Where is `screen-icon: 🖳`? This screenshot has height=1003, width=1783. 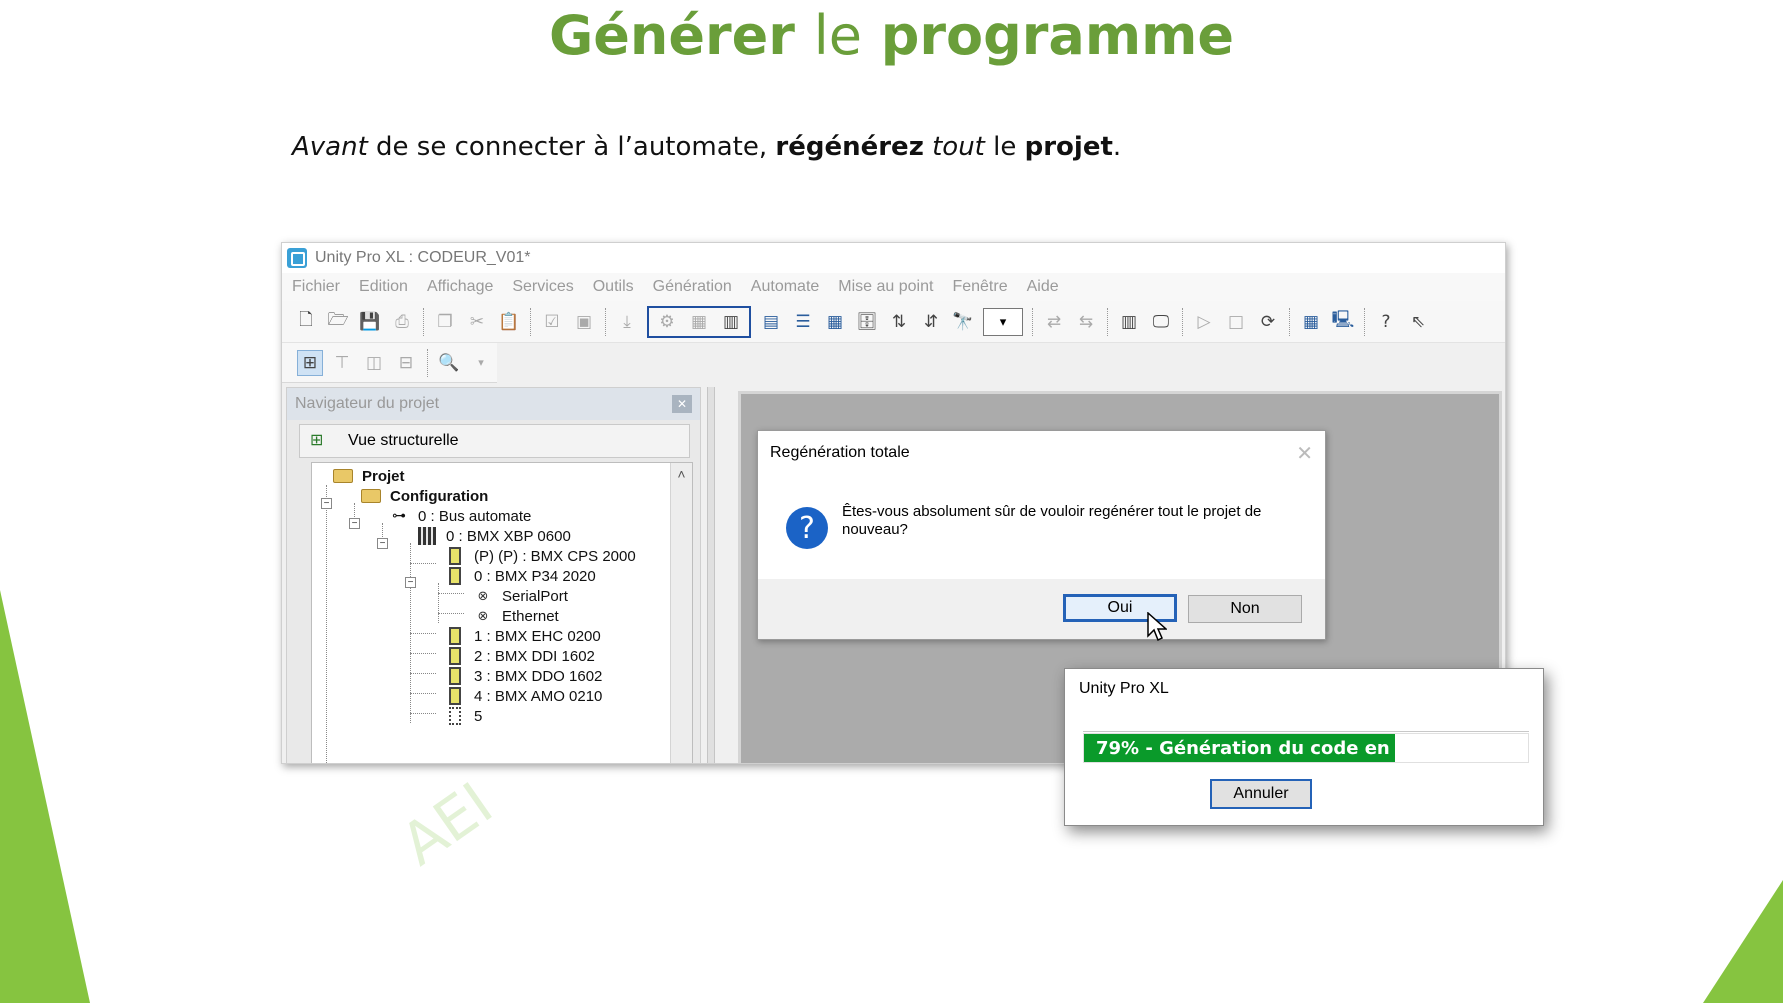 screen-icon: 🖳 is located at coordinates (1343, 322).